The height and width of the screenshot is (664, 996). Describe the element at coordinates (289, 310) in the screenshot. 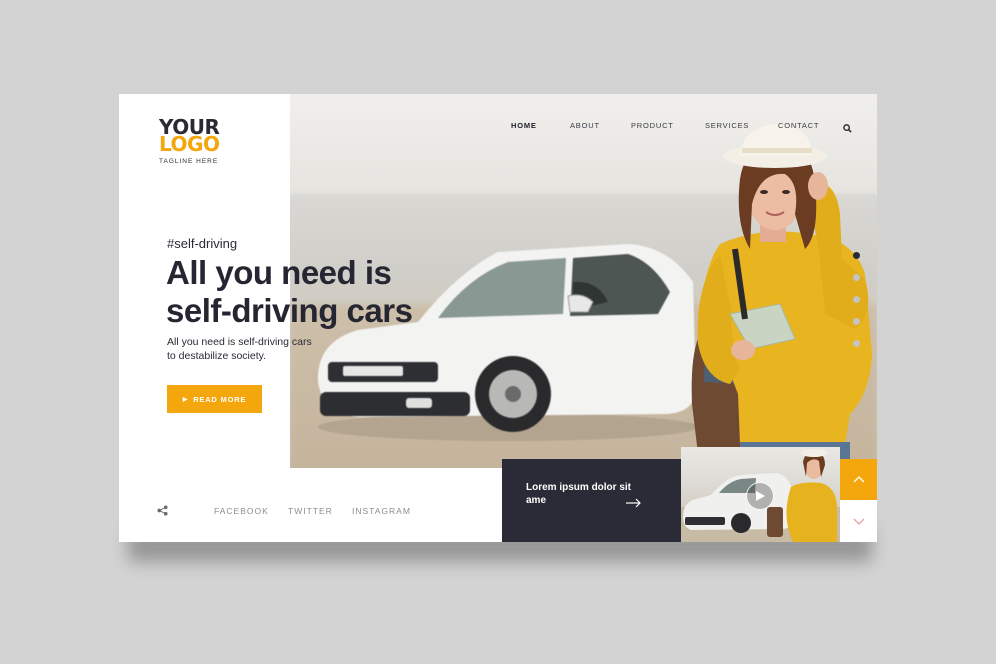

I see `headline-line-2: self-driving cars` at that location.